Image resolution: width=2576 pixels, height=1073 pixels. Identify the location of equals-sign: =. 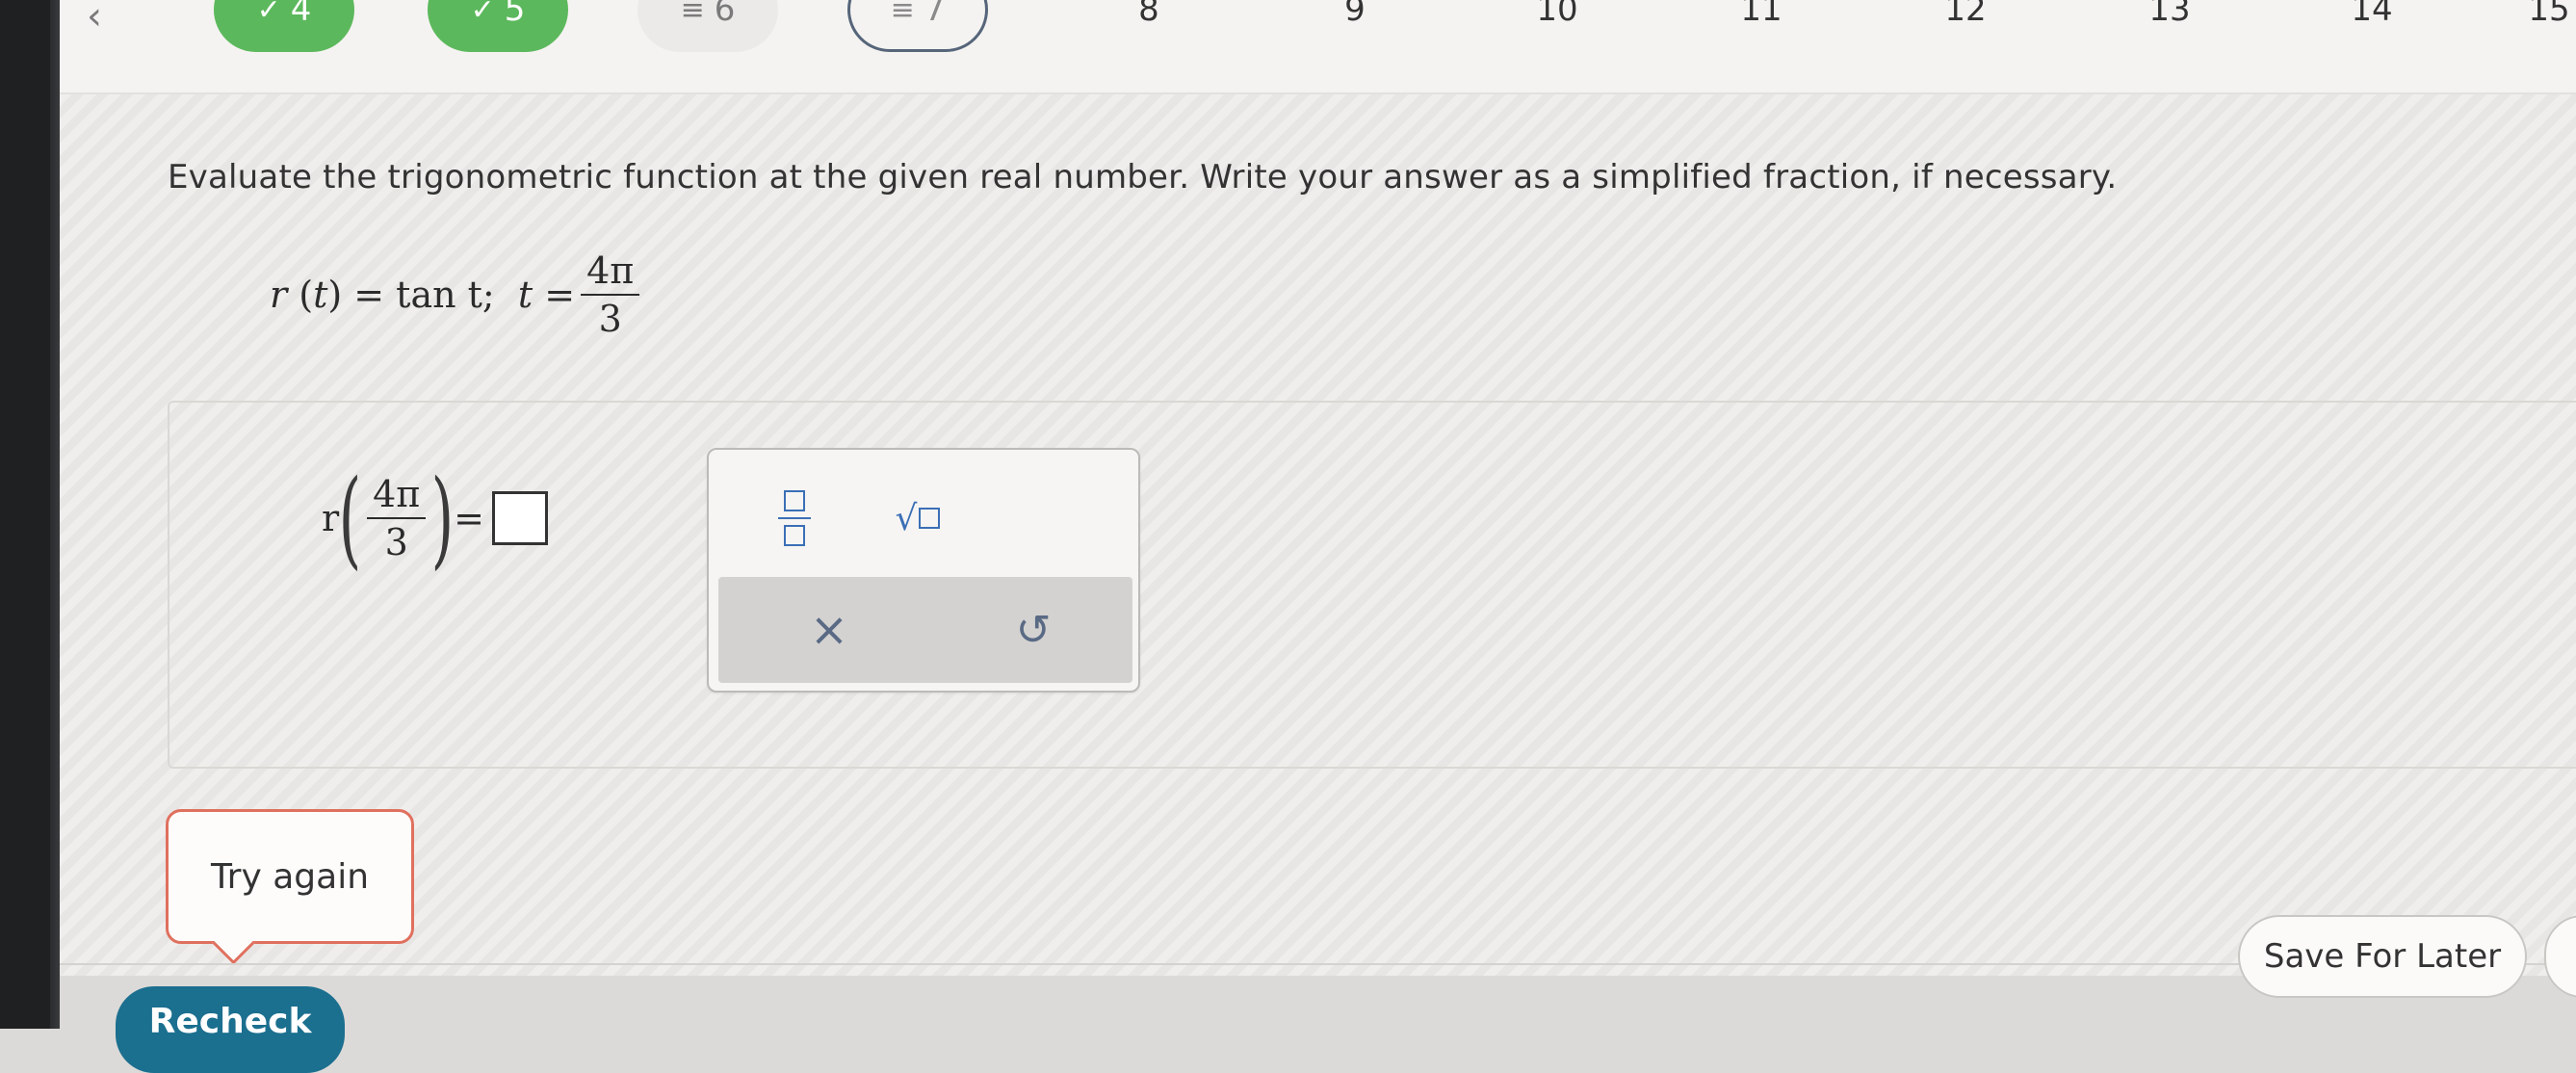
(469, 518).